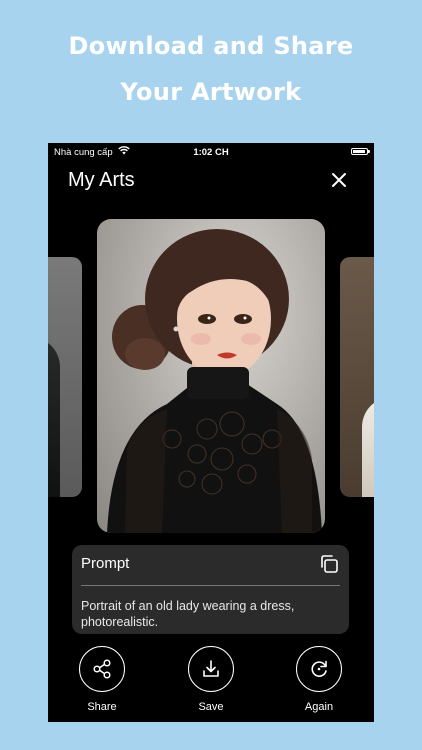 The width and height of the screenshot is (422, 750). Describe the element at coordinates (211, 92) in the screenshot. I see `headline-line-2: Your Artwork` at that location.